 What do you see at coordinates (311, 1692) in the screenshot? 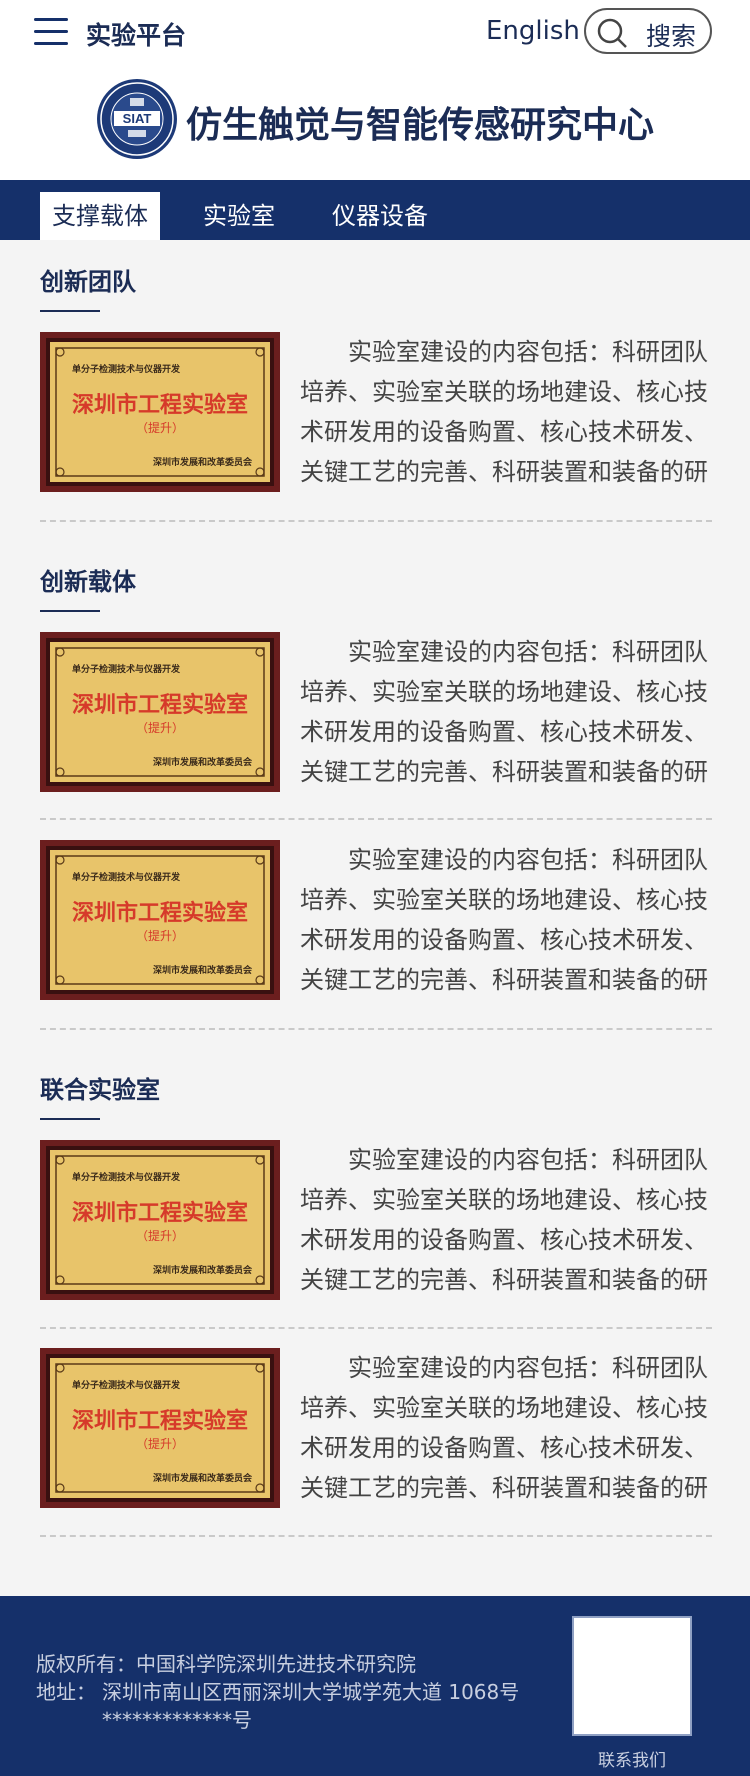
I see `footer-address: 深圳市南山区西丽深圳大学城学苑大道 1068号` at bounding box center [311, 1692].